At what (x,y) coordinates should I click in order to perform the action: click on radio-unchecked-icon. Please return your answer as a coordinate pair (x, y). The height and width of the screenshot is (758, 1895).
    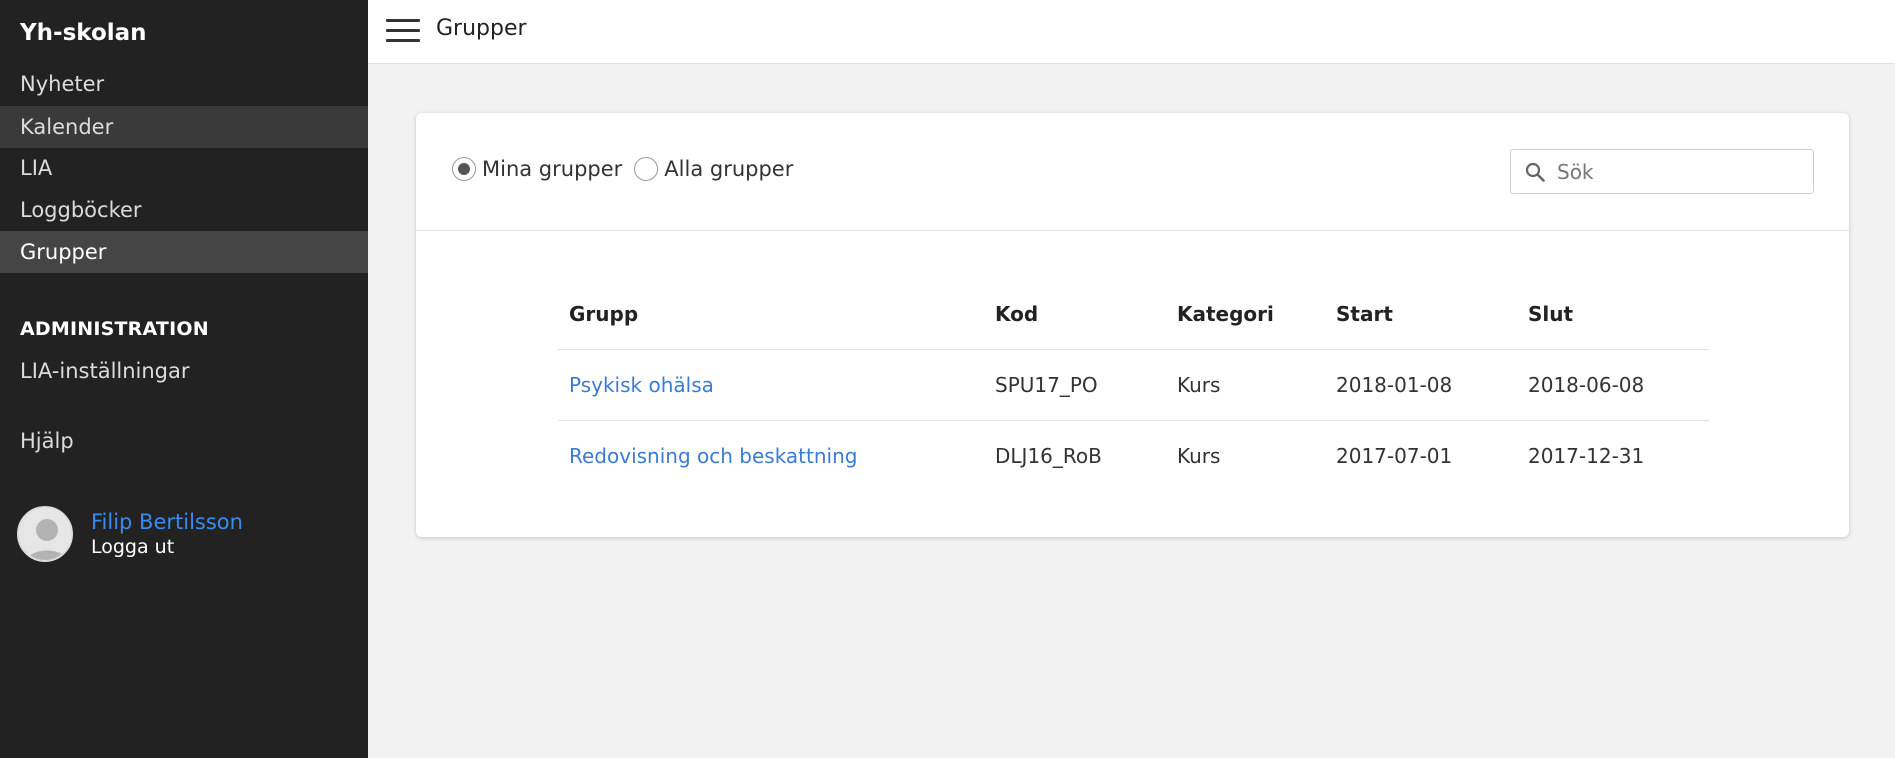
    Looking at the image, I should click on (646, 169).